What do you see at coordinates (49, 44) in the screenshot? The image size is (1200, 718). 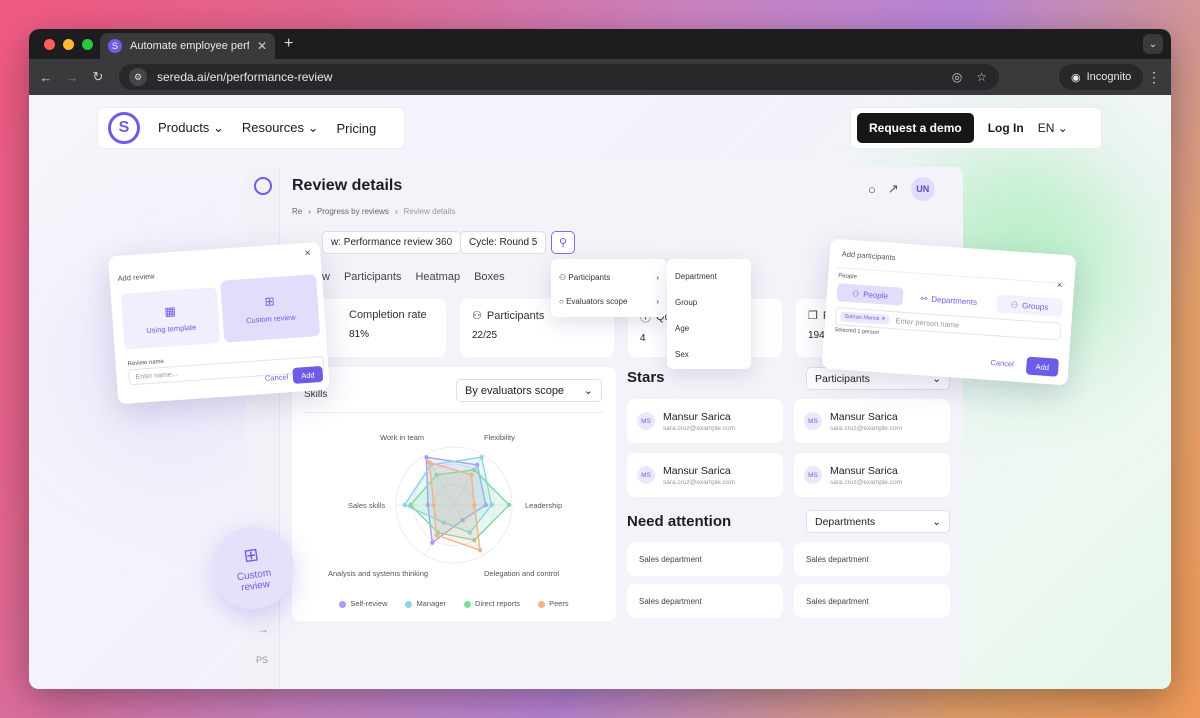 I see `close-window-button` at bounding box center [49, 44].